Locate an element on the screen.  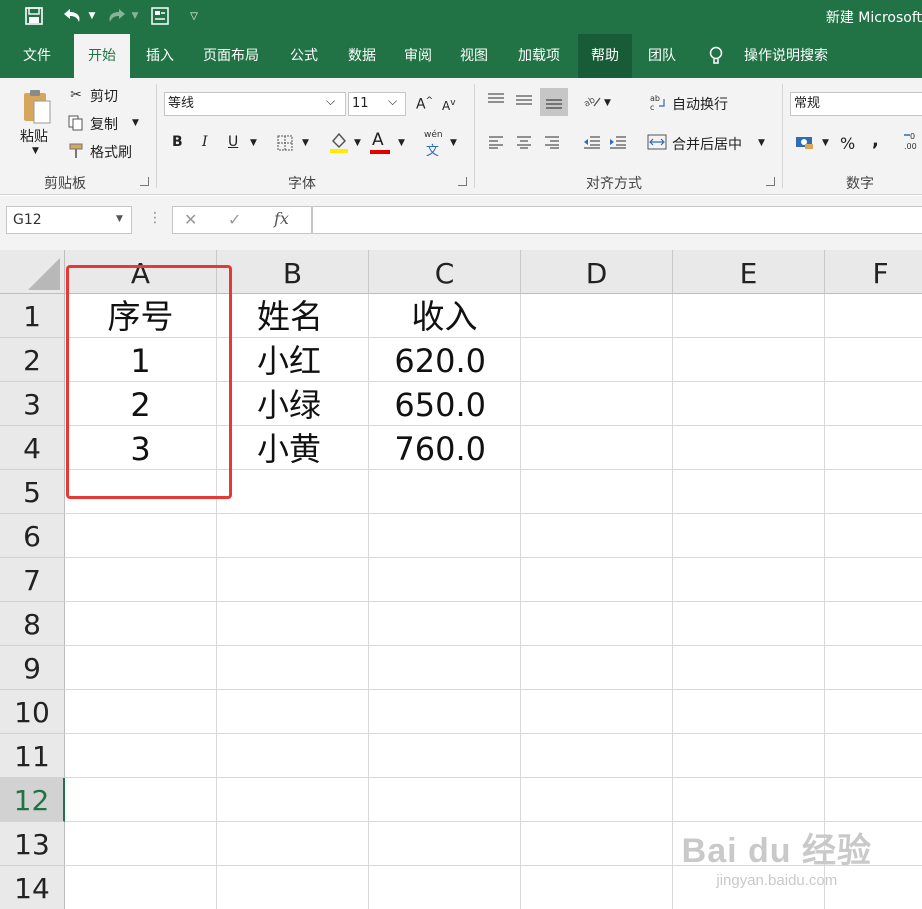
fill-color-icon is located at coordinates (339, 142).